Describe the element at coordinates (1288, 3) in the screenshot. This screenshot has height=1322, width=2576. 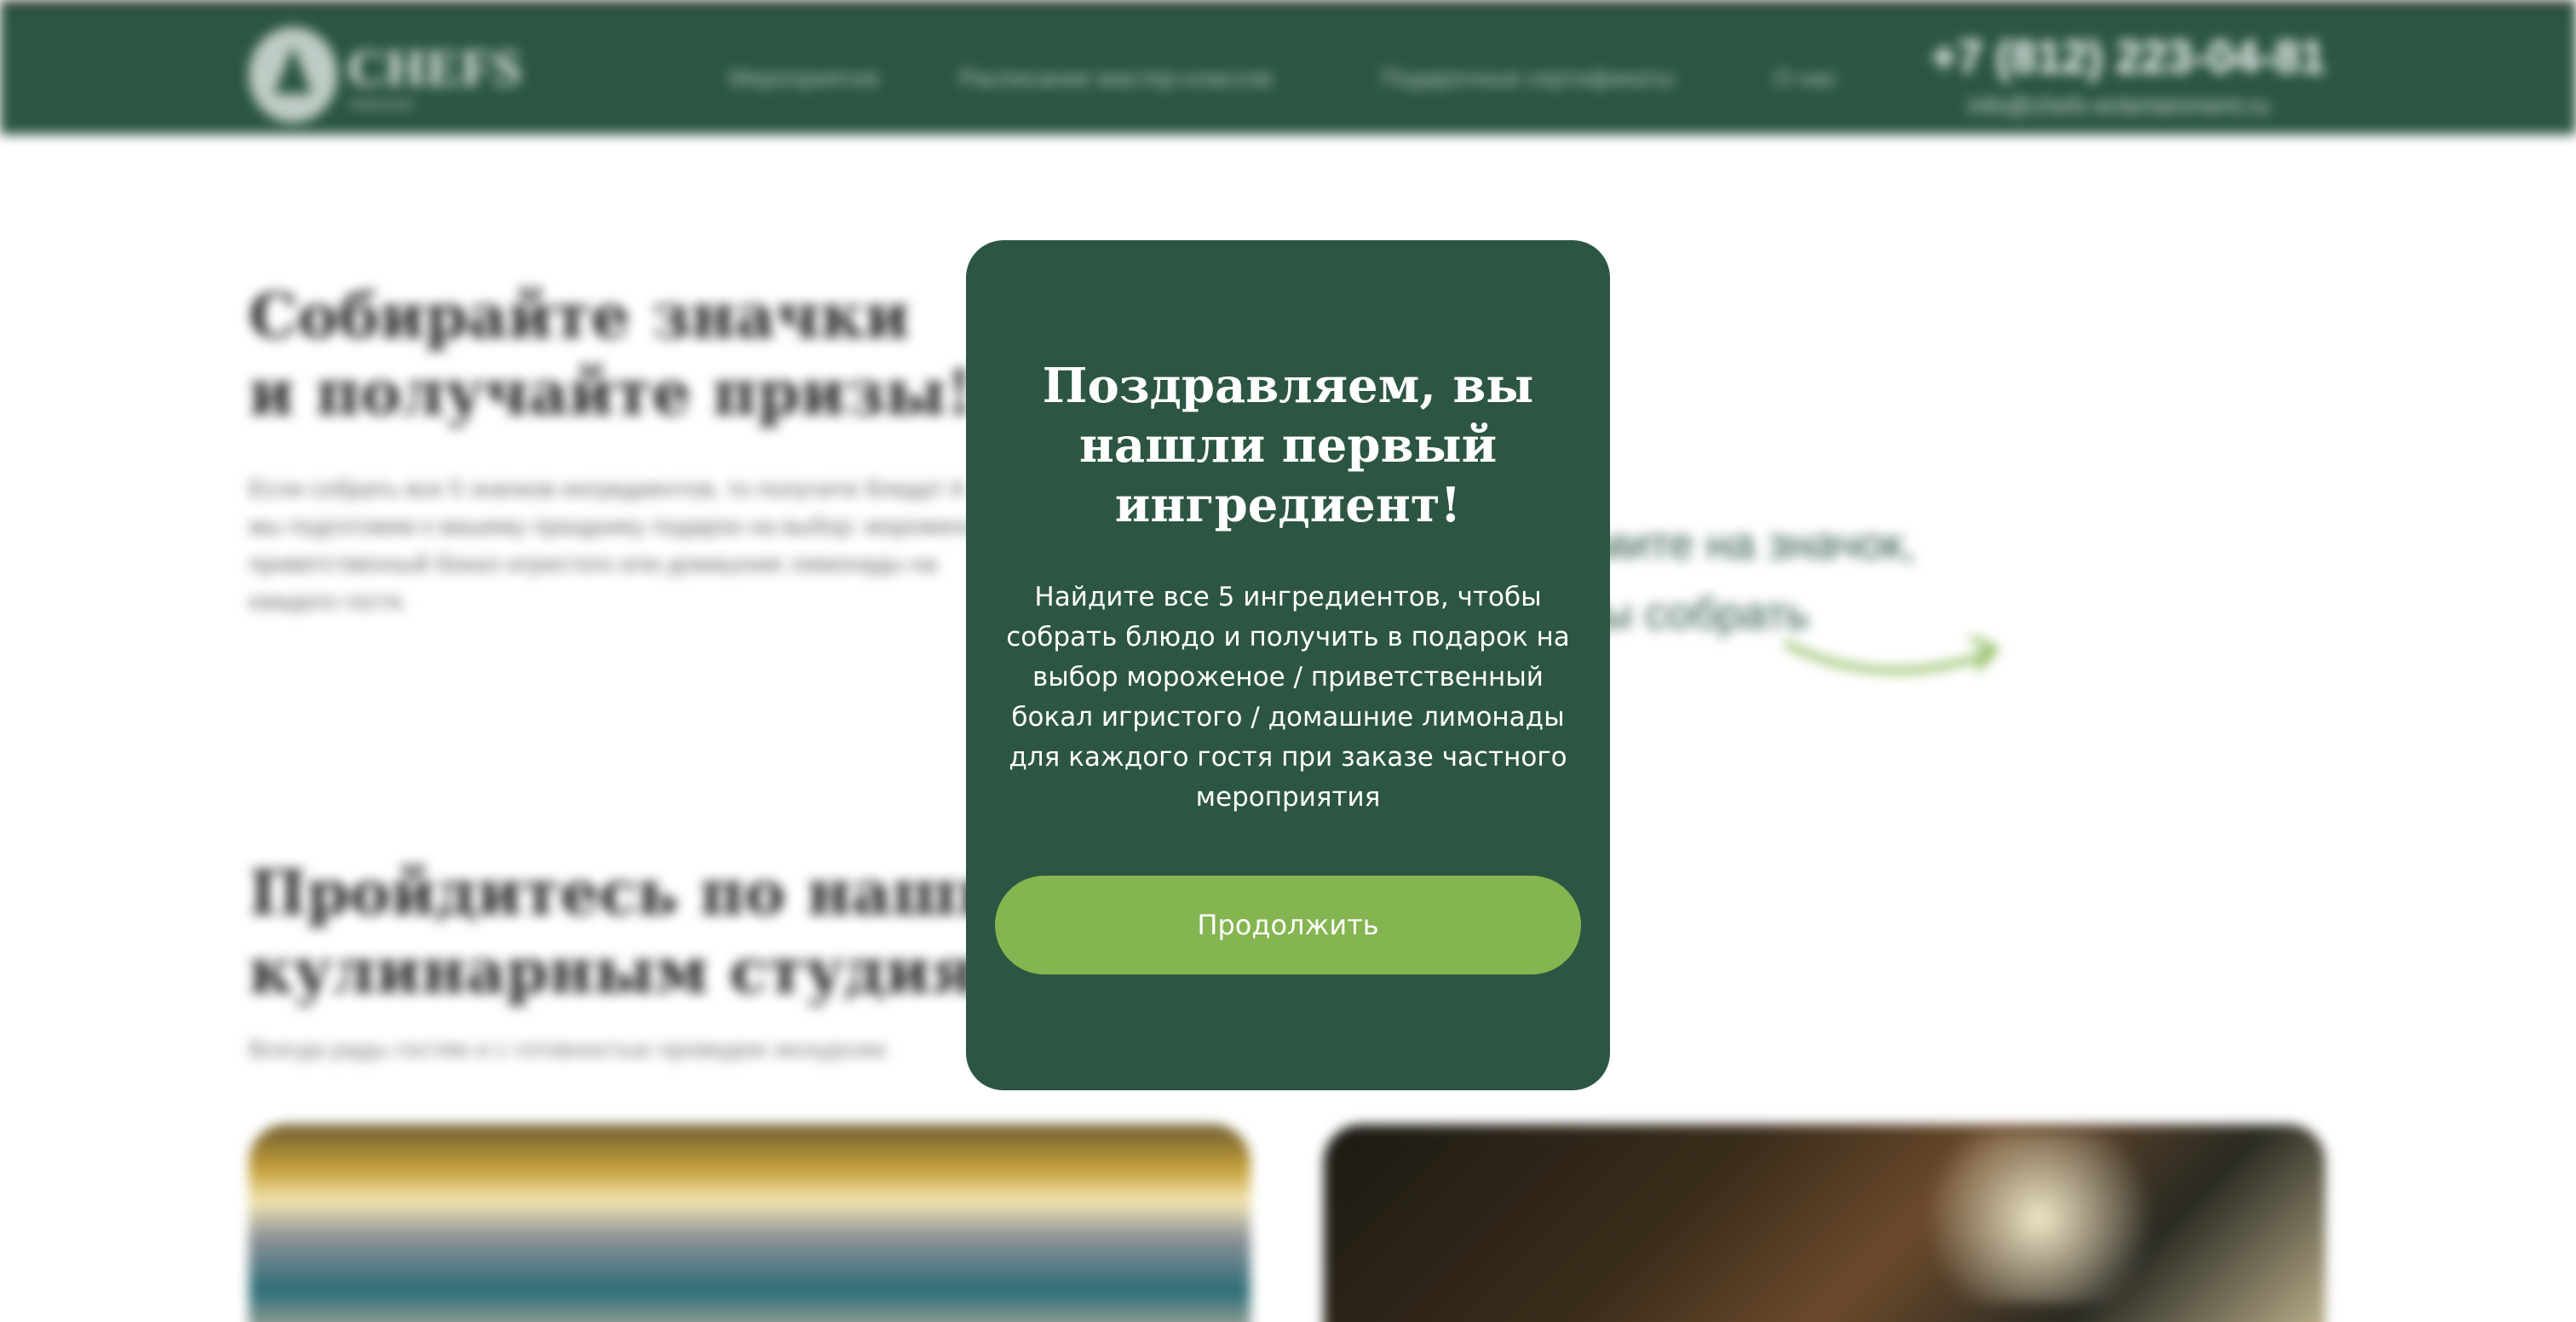
I see `browser-top-strip` at that location.